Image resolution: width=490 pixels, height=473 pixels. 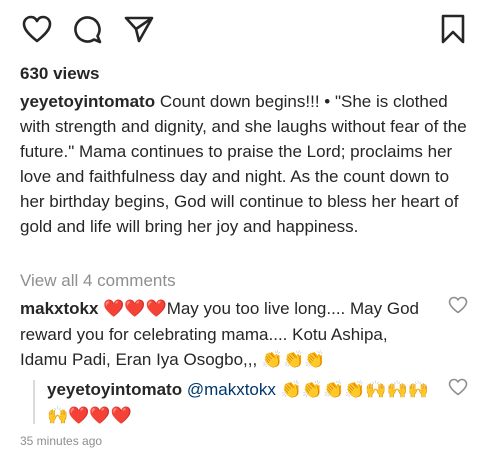 What do you see at coordinates (59, 308) in the screenshot?
I see `comment-username: makxtokx` at bounding box center [59, 308].